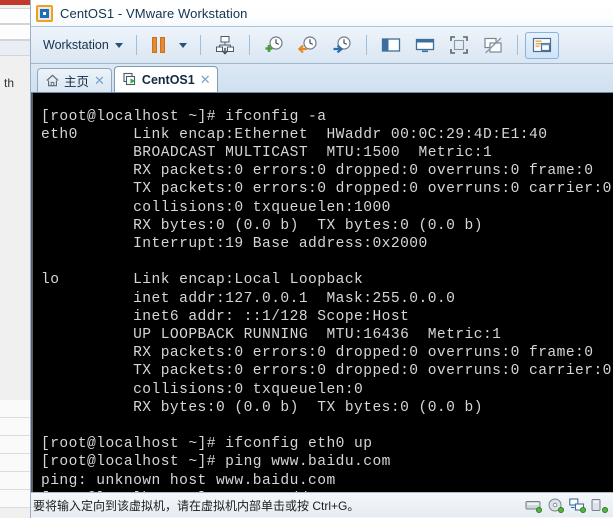  I want to click on tab-centos1-label: CentOS1, so click(168, 79).